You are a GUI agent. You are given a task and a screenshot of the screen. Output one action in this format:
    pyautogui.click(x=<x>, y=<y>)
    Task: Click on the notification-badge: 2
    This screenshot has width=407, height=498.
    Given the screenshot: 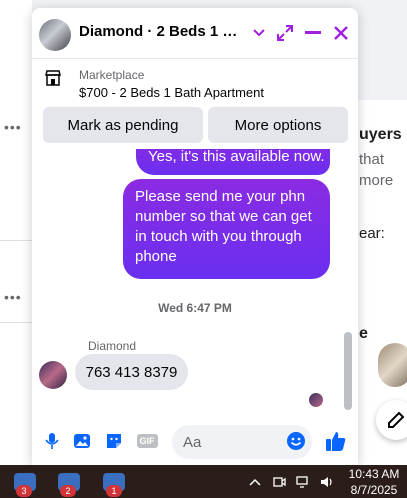 What is the action you would take?
    pyautogui.click(x=68, y=491)
    